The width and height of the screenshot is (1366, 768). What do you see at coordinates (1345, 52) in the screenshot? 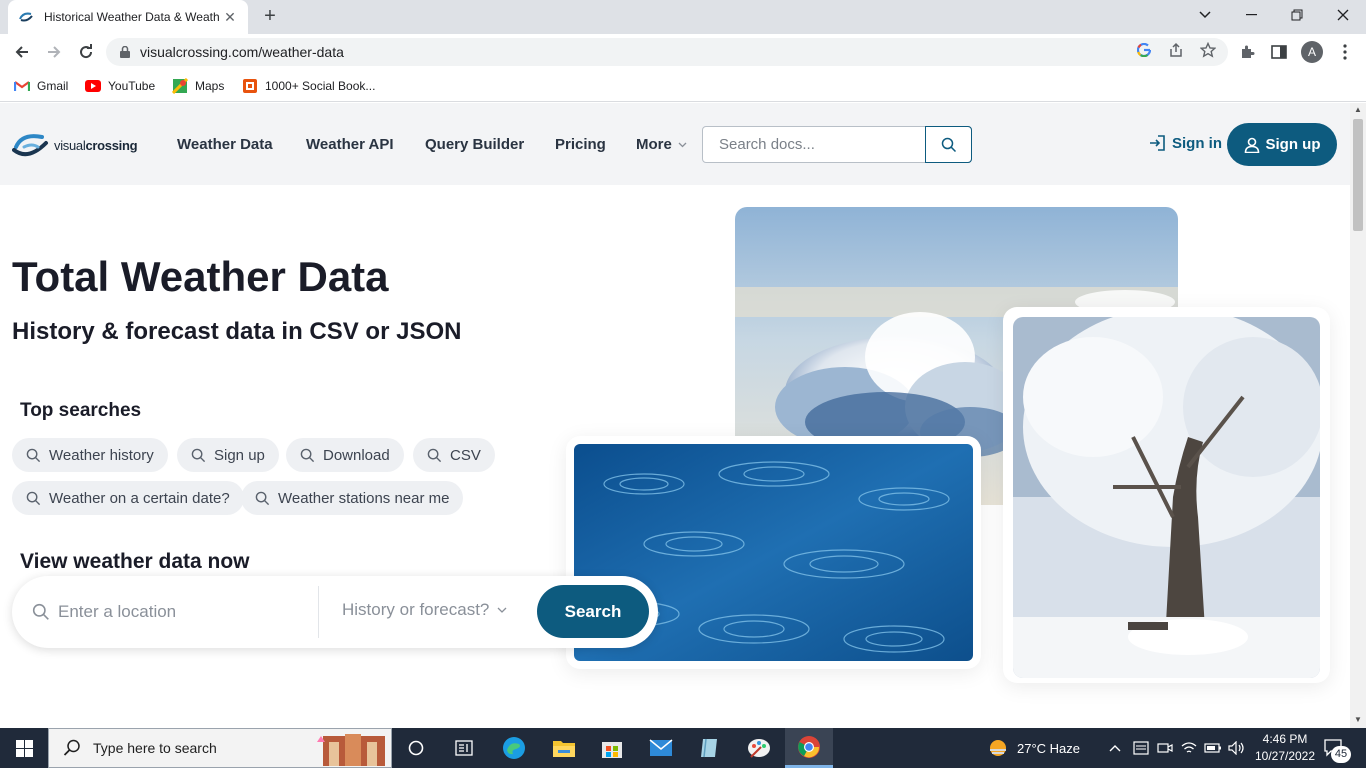
I see `menu-dots-icon` at bounding box center [1345, 52].